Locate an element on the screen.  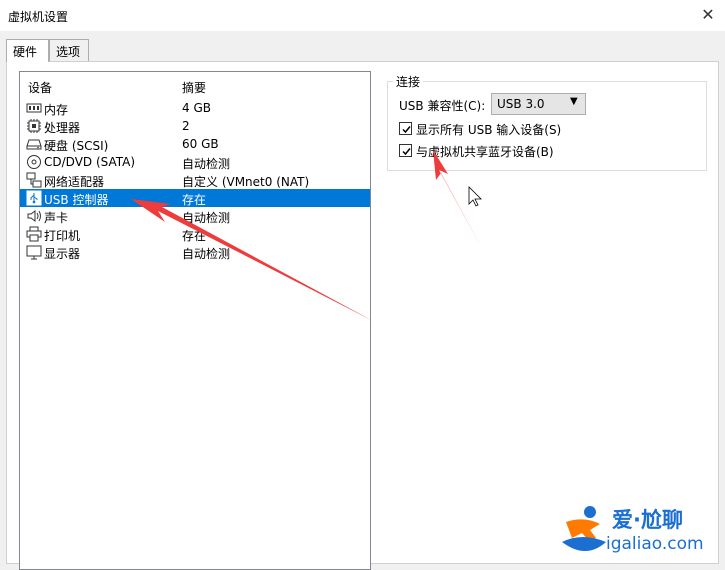
watermark-brand: 爱·尬聊 is located at coordinates (647, 520).